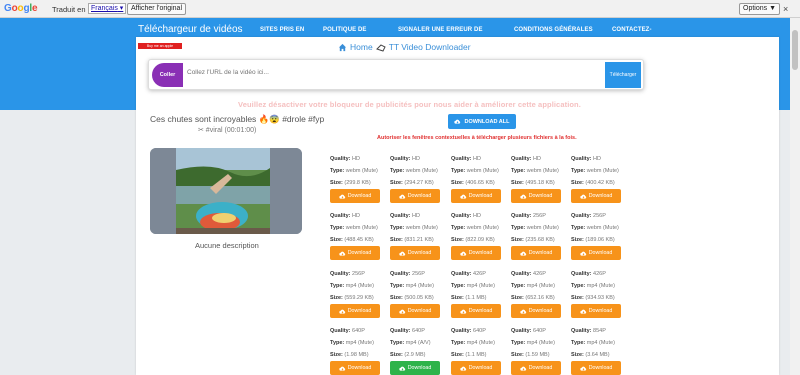 The width and height of the screenshot is (800, 375). Describe the element at coordinates (282, 30) in the screenshot. I see `nav-supported-sites: SITES PRIS EN` at that location.